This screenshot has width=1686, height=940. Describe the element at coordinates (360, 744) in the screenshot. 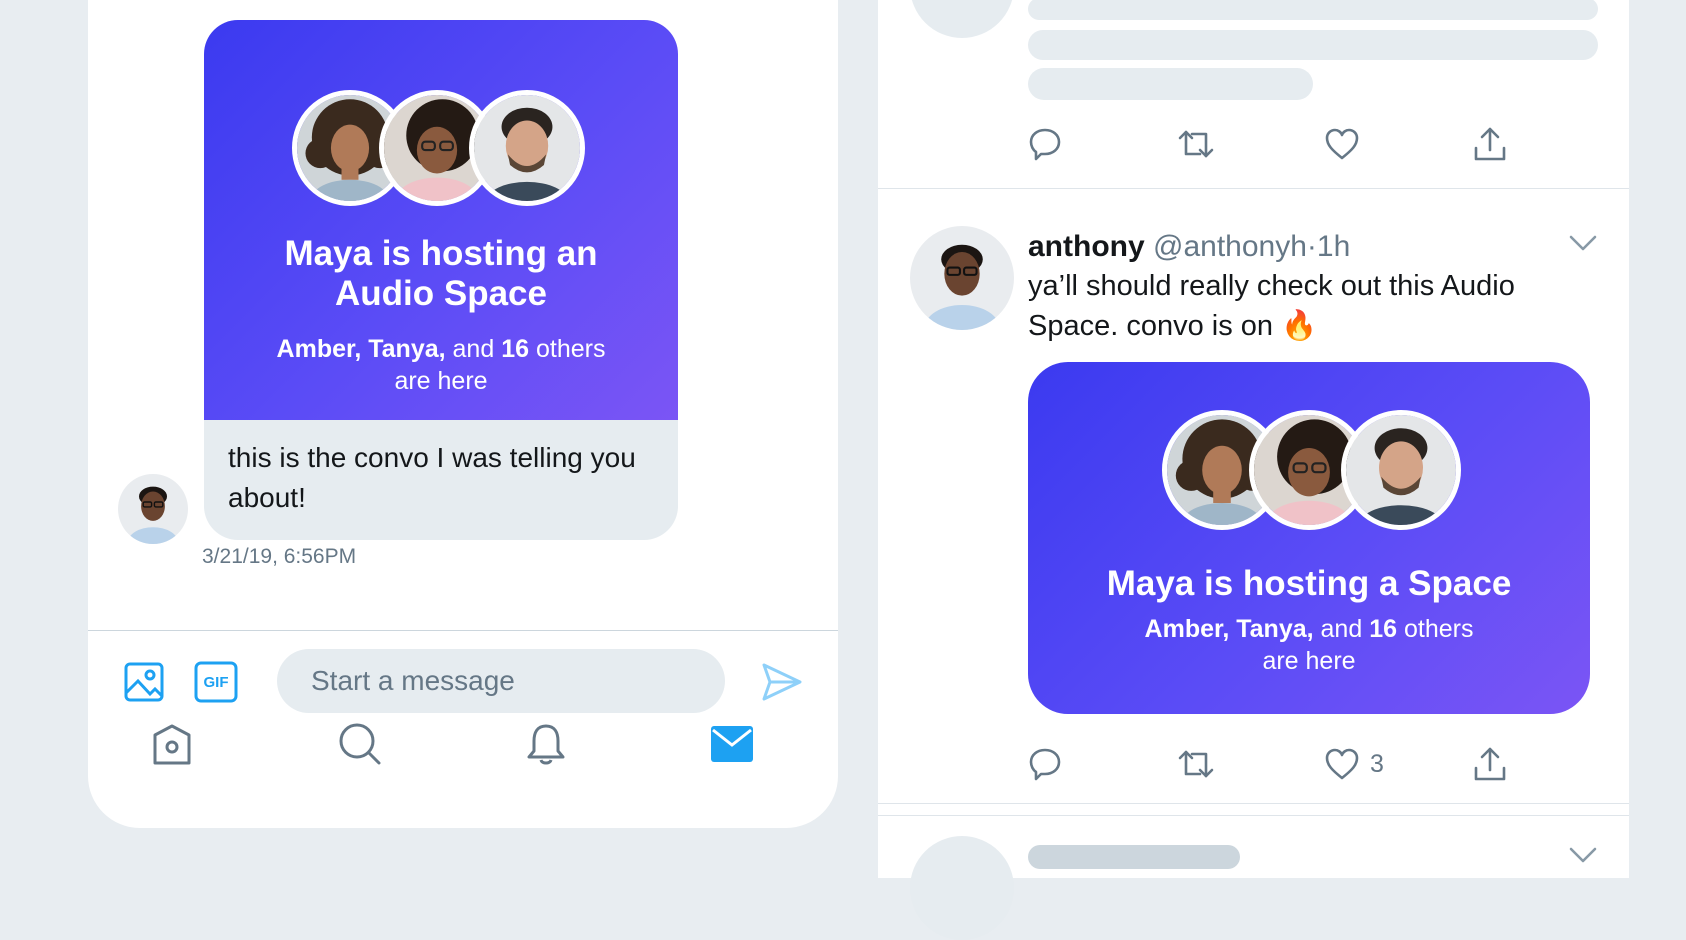

I see `search-icon` at that location.